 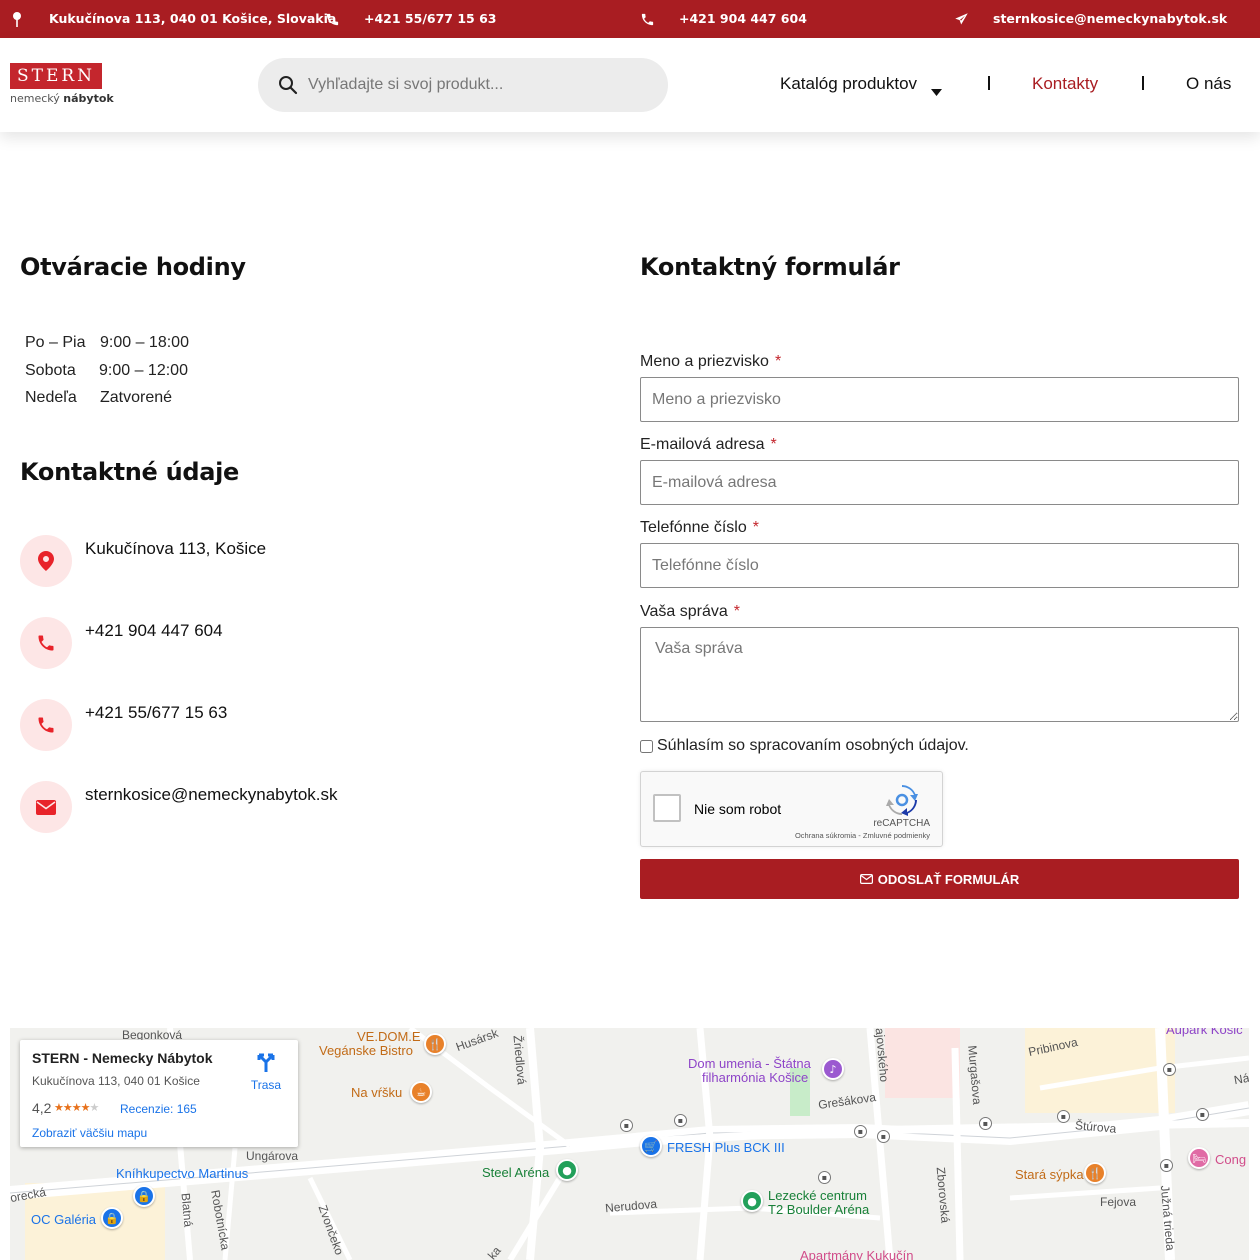 I want to click on submit-label: ODOSLAŤ FORMULÁR, so click(x=948, y=879).